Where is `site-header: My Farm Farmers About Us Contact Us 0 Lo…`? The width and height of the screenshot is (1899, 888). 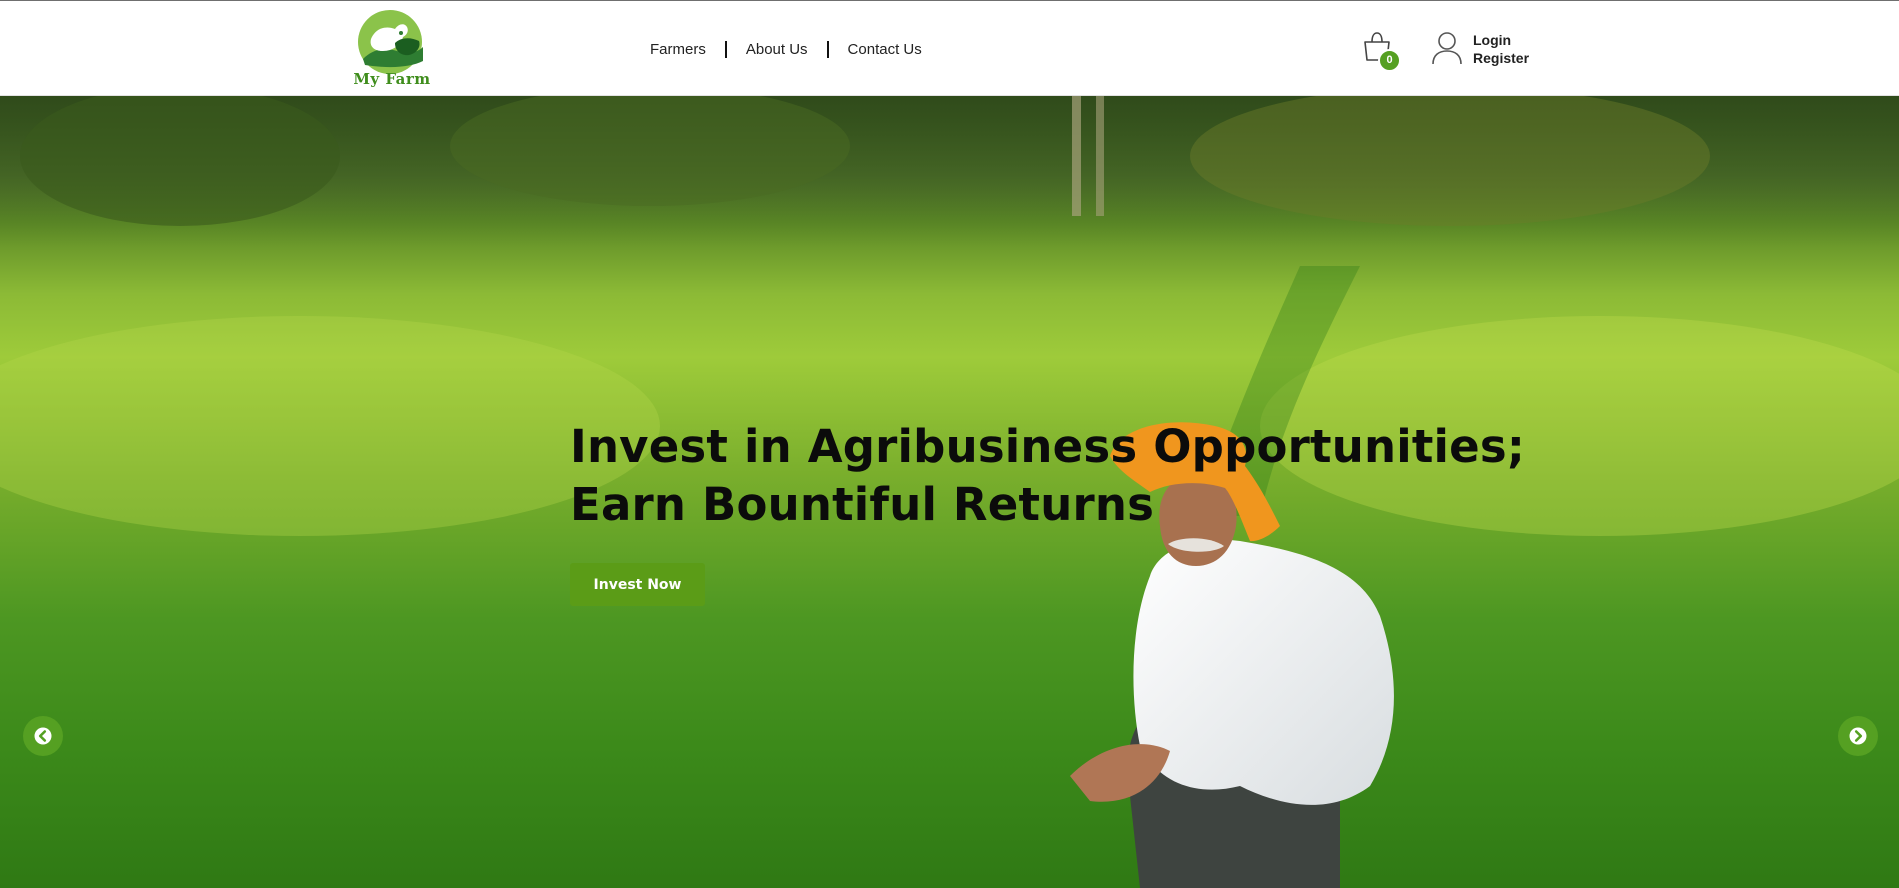 site-header: My Farm Farmers About Us Contact Us 0 Lo… is located at coordinates (949, 48).